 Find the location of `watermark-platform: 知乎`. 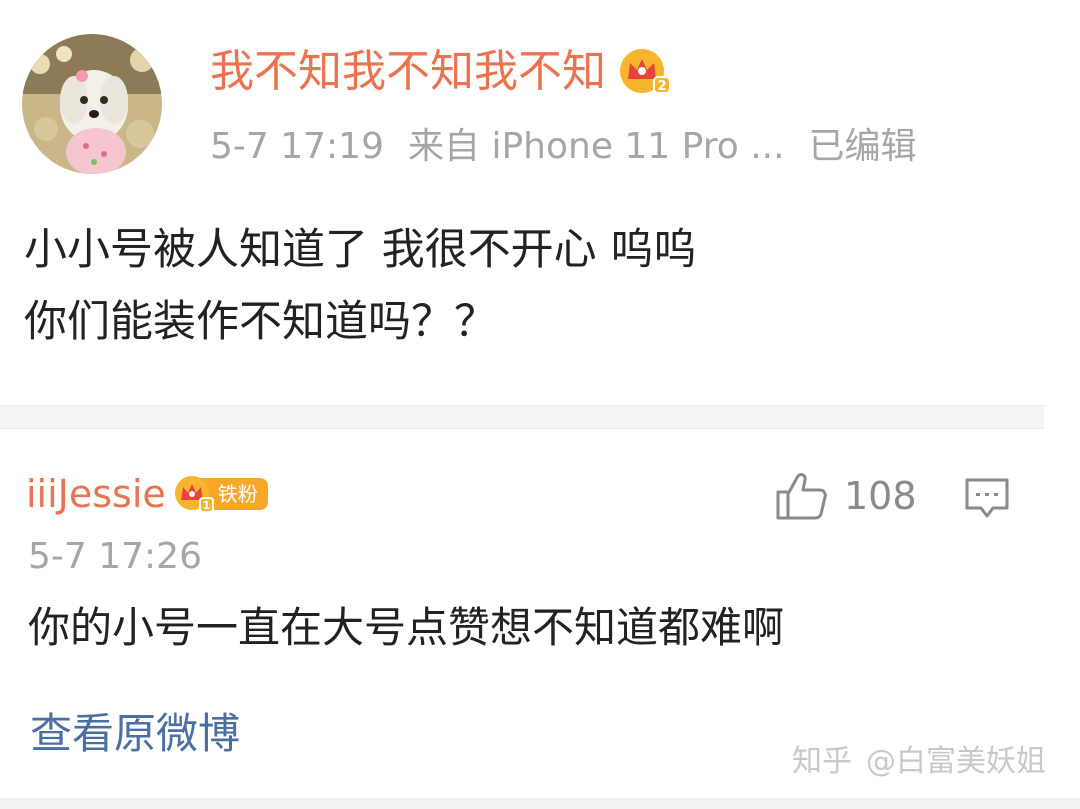

watermark-platform: 知乎 is located at coordinates (822, 761).